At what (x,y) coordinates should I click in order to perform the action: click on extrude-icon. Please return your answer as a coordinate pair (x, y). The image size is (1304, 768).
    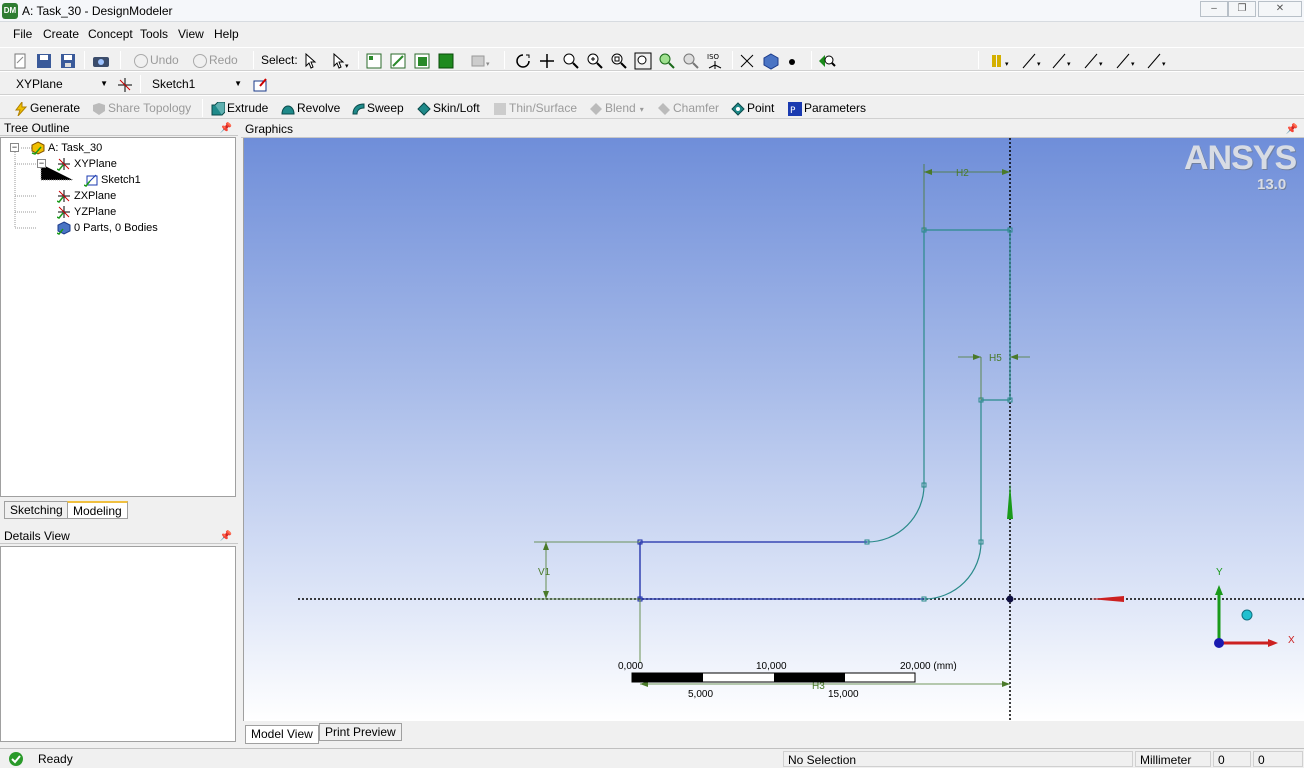
    Looking at the image, I should click on (218, 108).